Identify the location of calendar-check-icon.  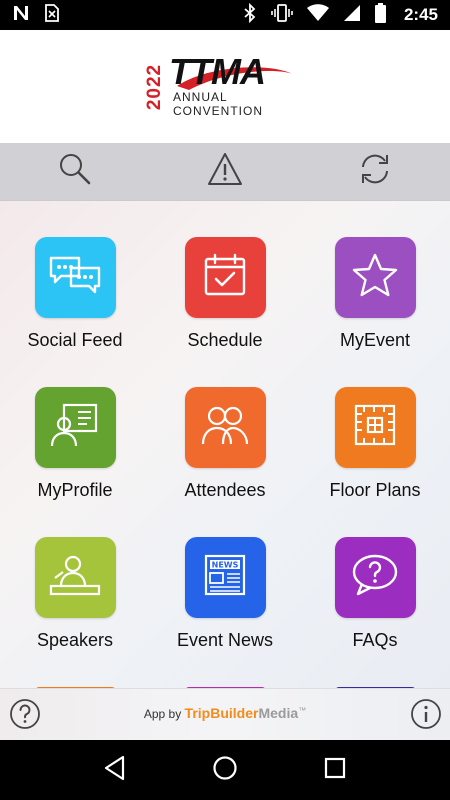
(225, 277).